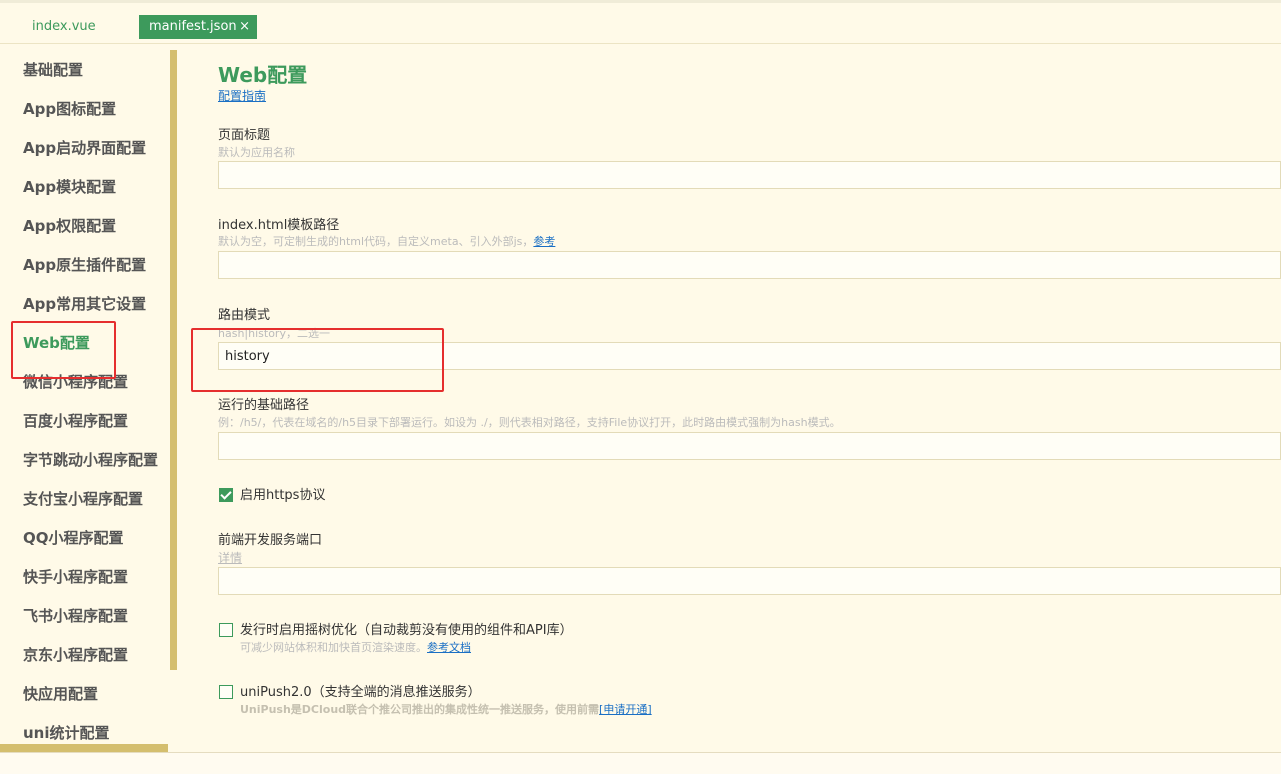  Describe the element at coordinates (749, 265) in the screenshot. I see `template-path-input` at that location.